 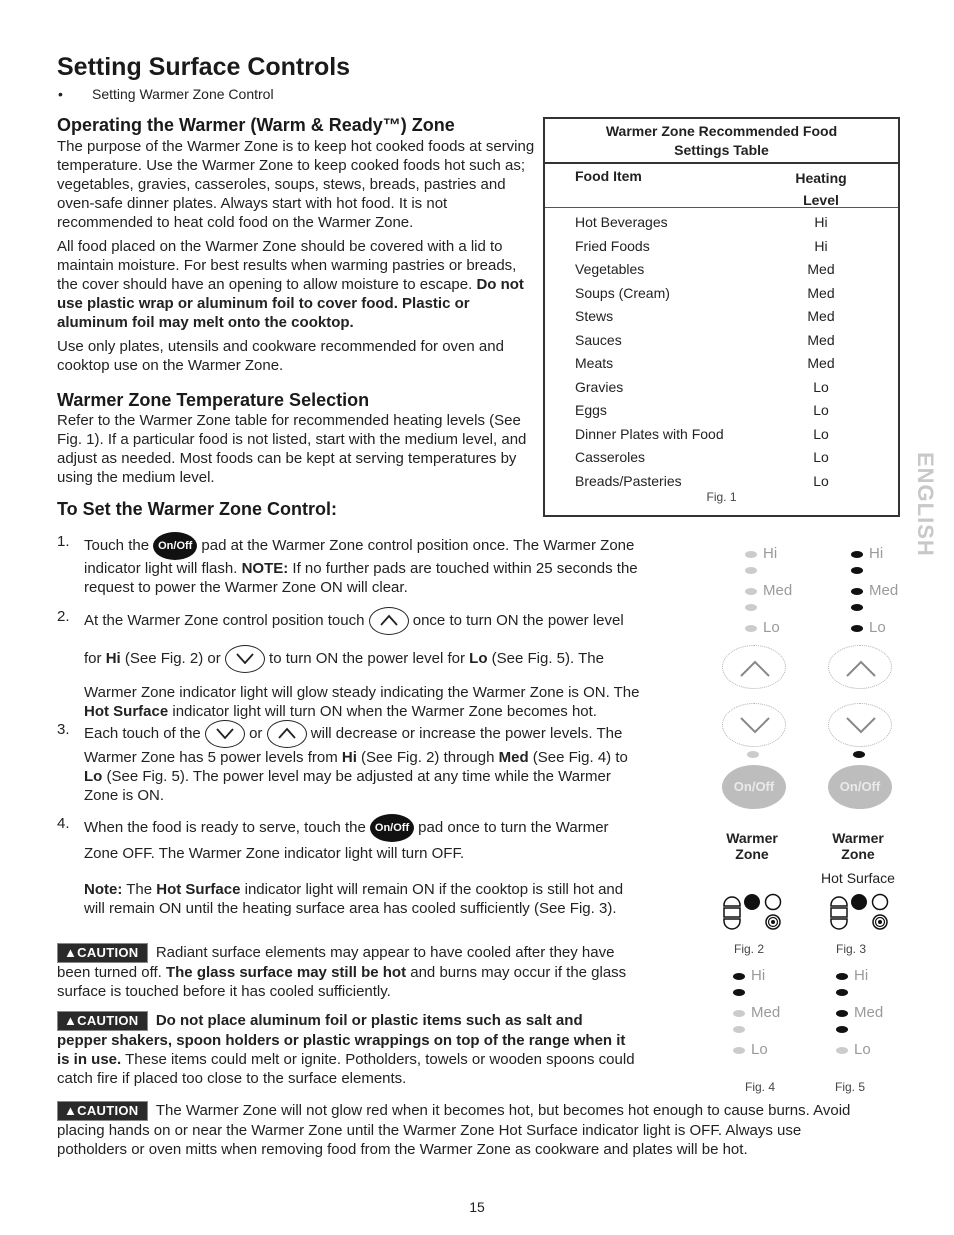 What do you see at coordinates (608, 176) in the screenshot?
I see `column-food-item: Food Item` at bounding box center [608, 176].